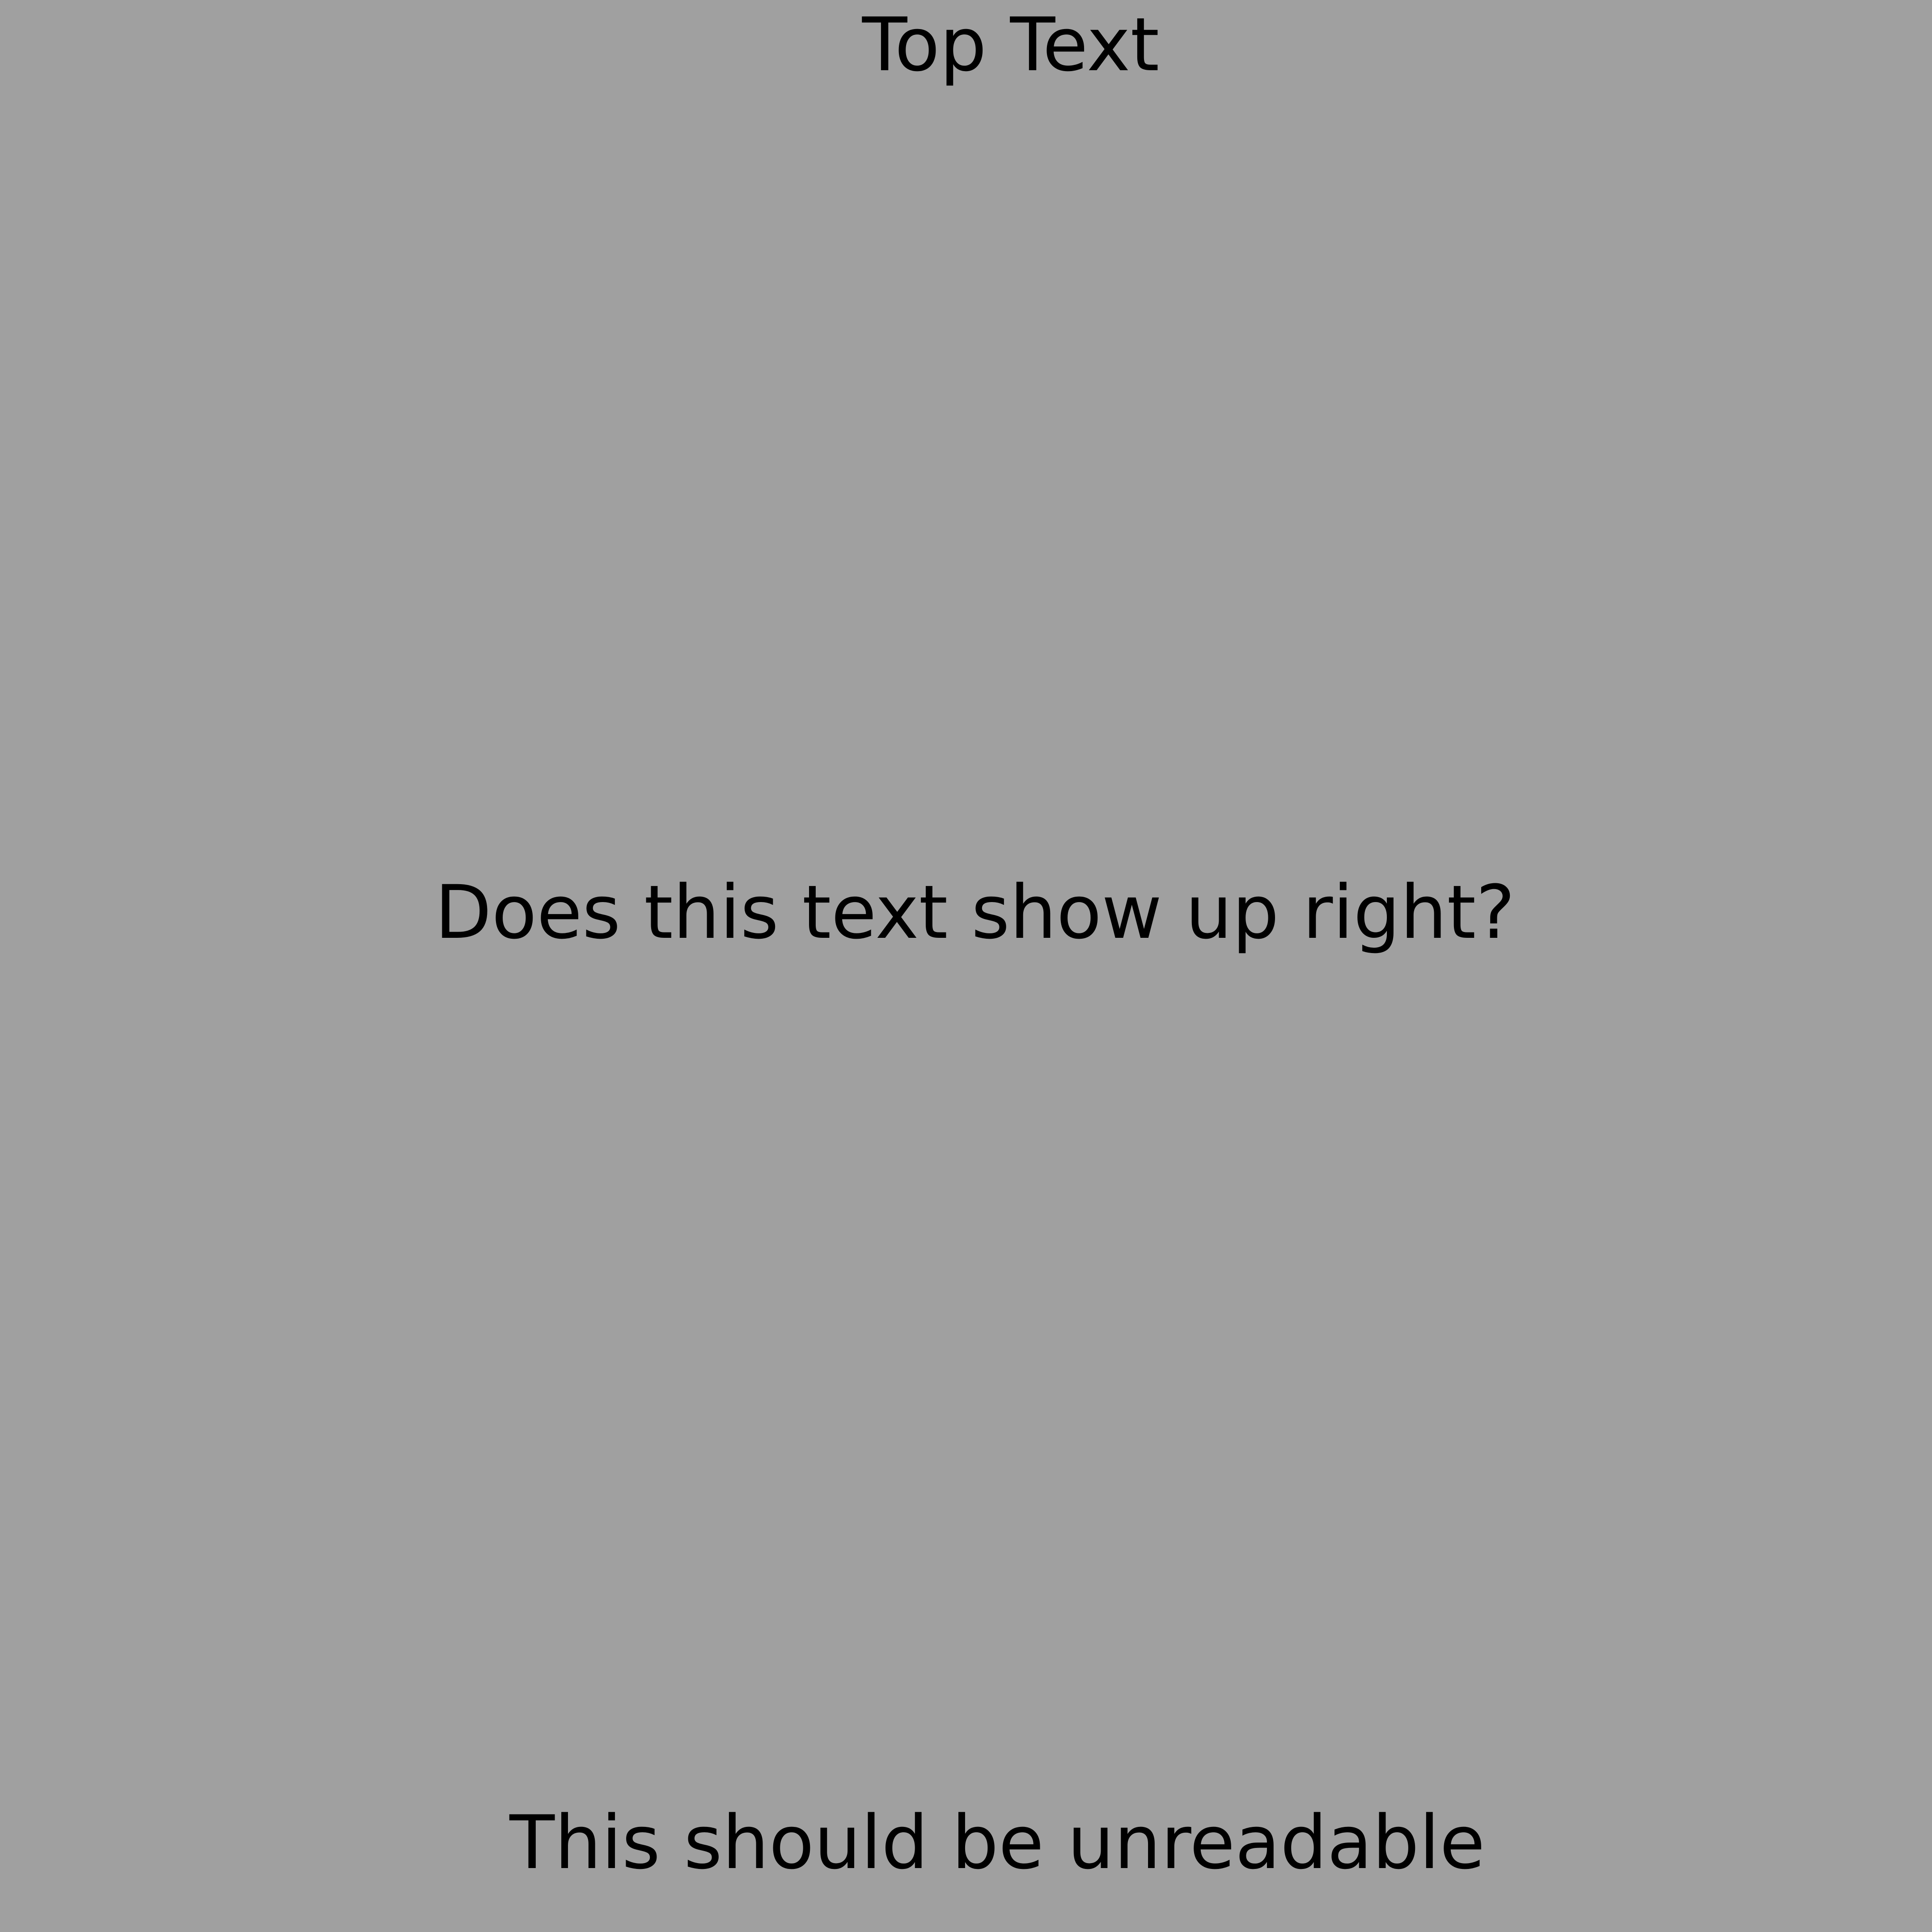 The image size is (1932, 1932). I want to click on top-text: Top Text, so click(1011, 45).